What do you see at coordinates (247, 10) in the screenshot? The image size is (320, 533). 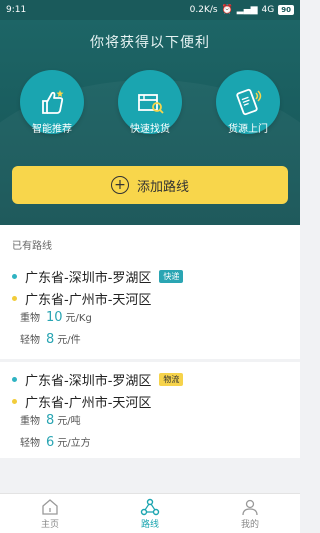 I see `signal-icon: ▂▄▆` at bounding box center [247, 10].